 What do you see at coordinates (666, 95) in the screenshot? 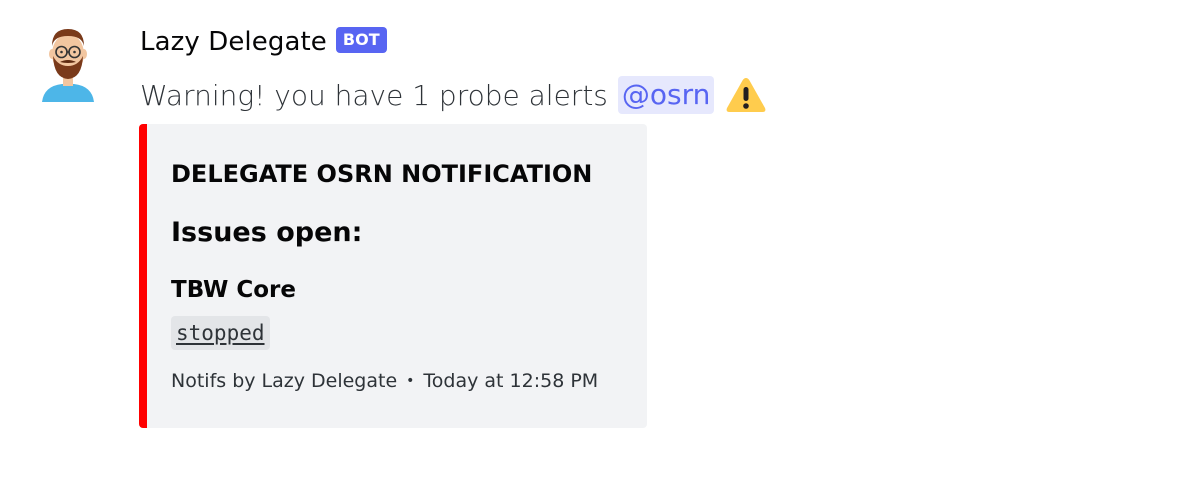
I see `user-mention: @osrn` at bounding box center [666, 95].